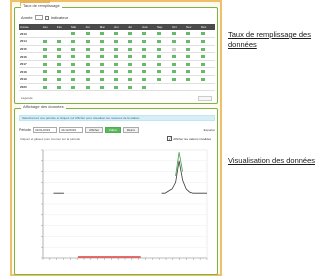 The height and width of the screenshot is (276, 335). Describe the element at coordinates (94, 129) in the screenshot. I see `show-button: Afficher` at that location.